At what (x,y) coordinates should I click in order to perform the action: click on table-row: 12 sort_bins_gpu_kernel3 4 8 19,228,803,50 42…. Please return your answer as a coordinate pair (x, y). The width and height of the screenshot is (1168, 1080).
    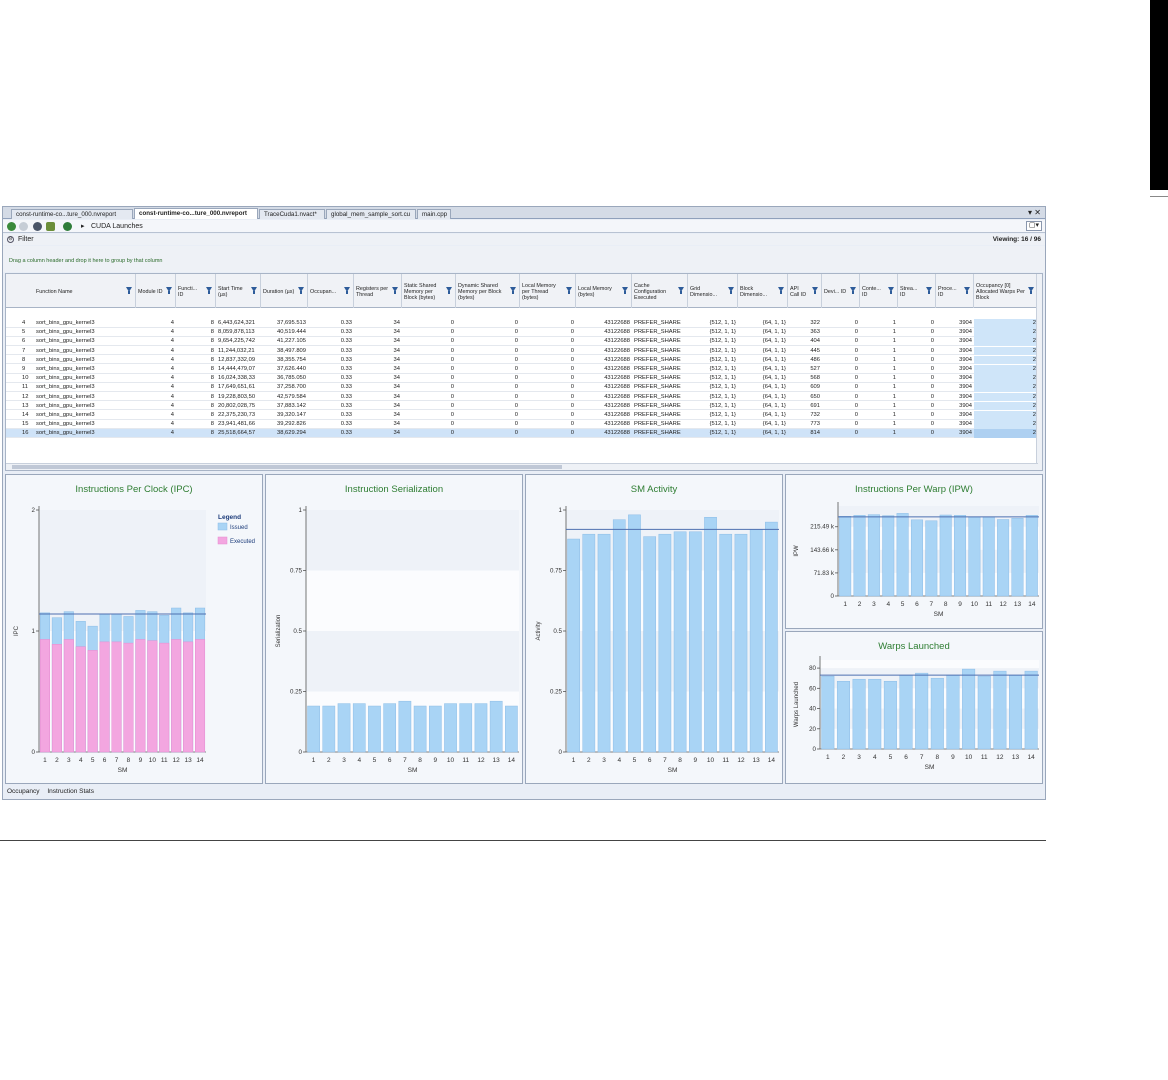
    Looking at the image, I should click on (524, 397).